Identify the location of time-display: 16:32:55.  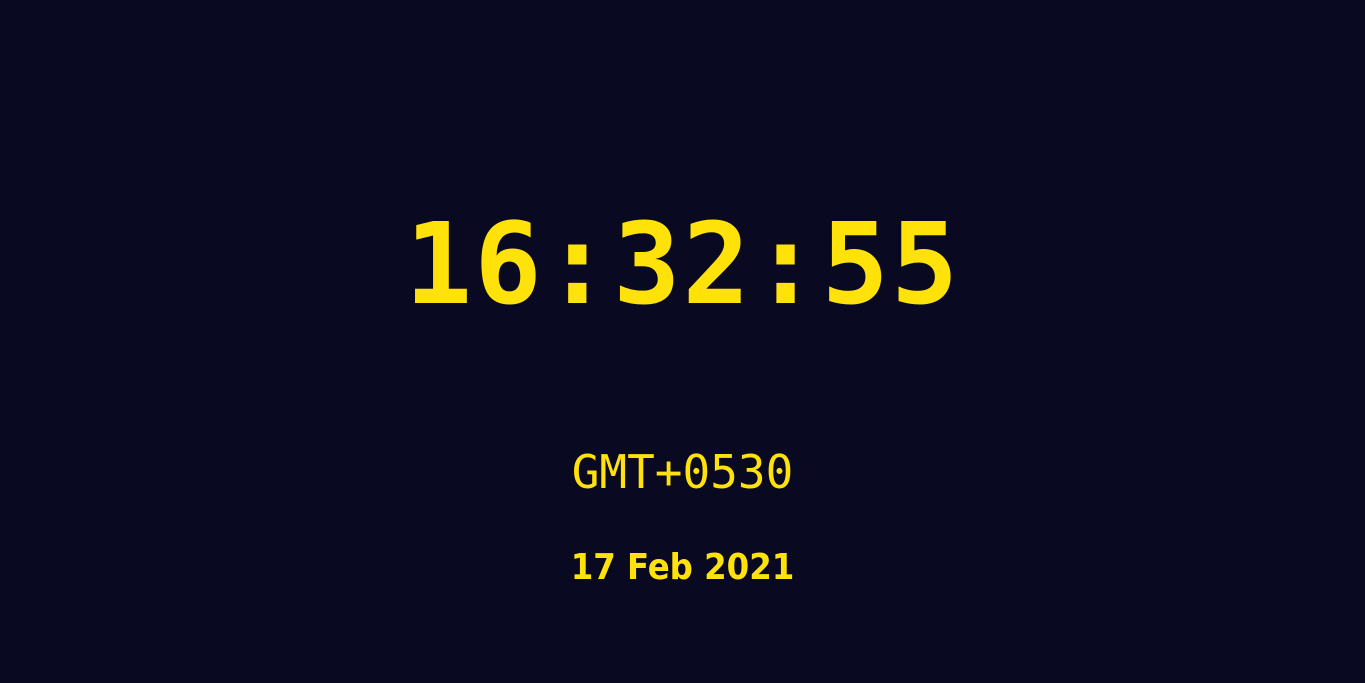
(682, 265).